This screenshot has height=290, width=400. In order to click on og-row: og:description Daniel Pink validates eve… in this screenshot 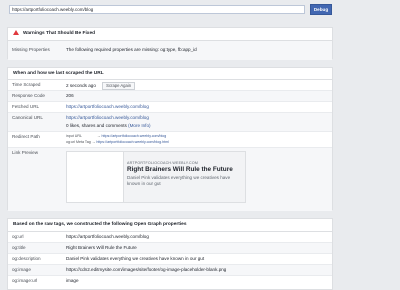, I will do `click(170, 259)`.